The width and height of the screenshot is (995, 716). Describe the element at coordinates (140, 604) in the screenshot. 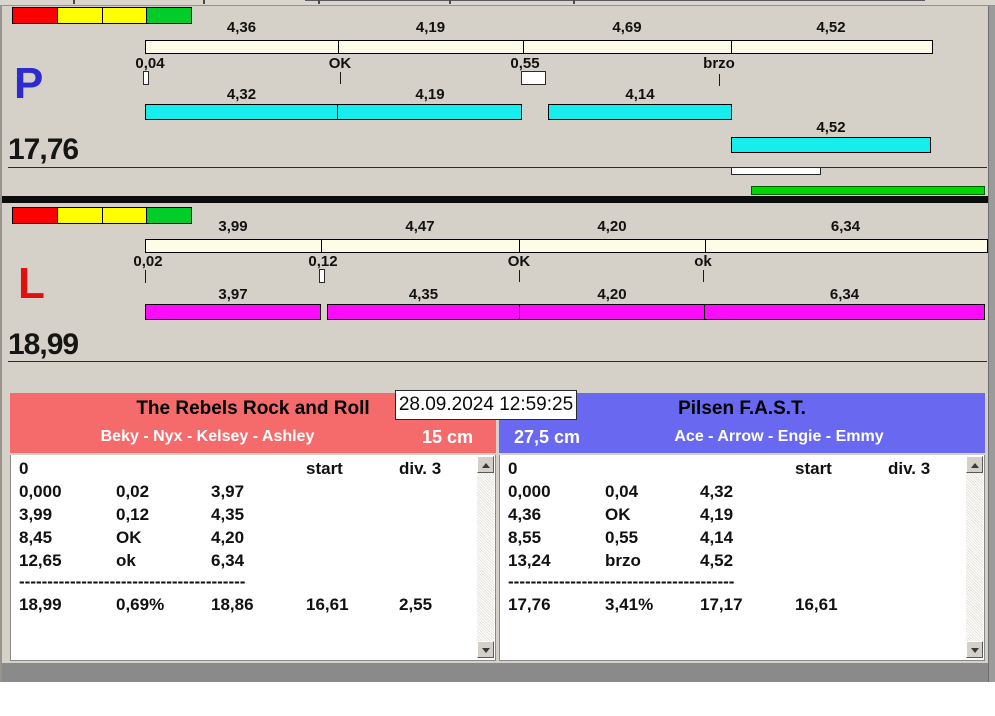

I see `summary-cell: 0,69%` at that location.